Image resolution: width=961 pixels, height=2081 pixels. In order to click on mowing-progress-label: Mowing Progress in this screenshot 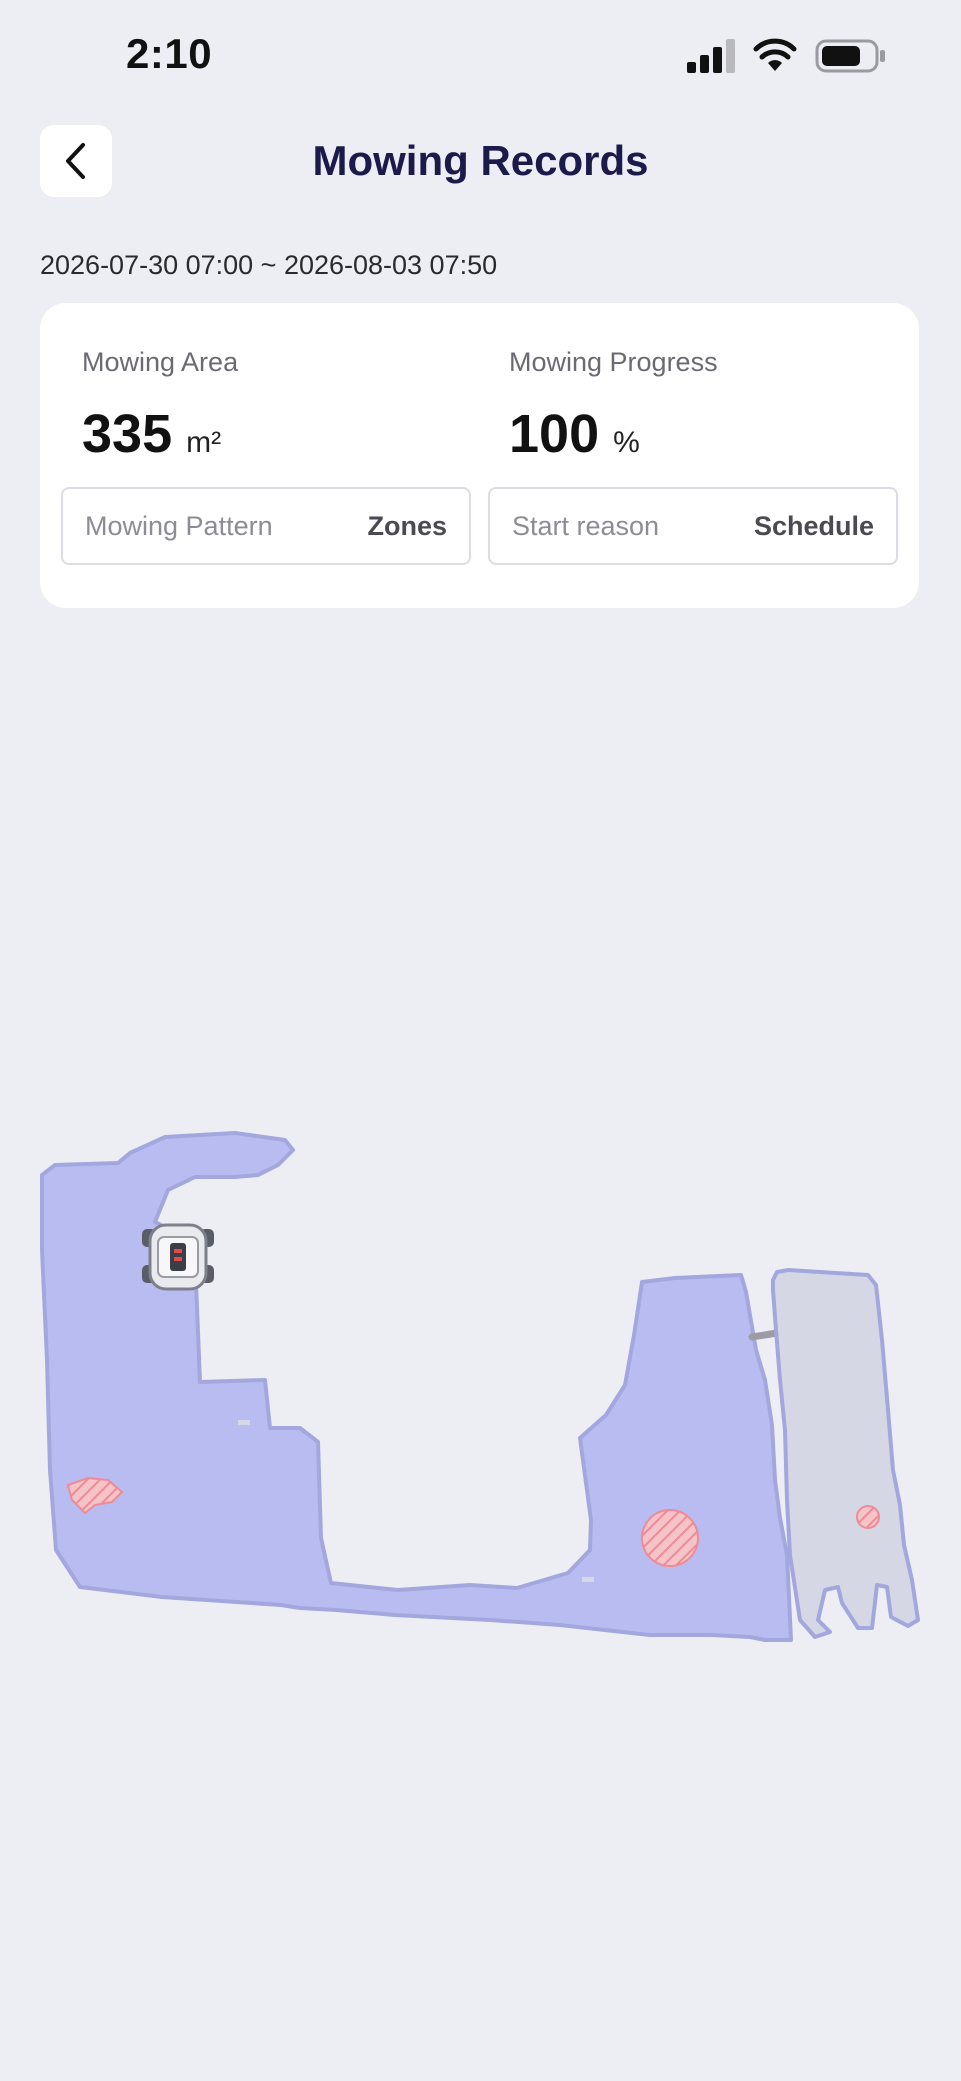, I will do `click(613, 362)`.